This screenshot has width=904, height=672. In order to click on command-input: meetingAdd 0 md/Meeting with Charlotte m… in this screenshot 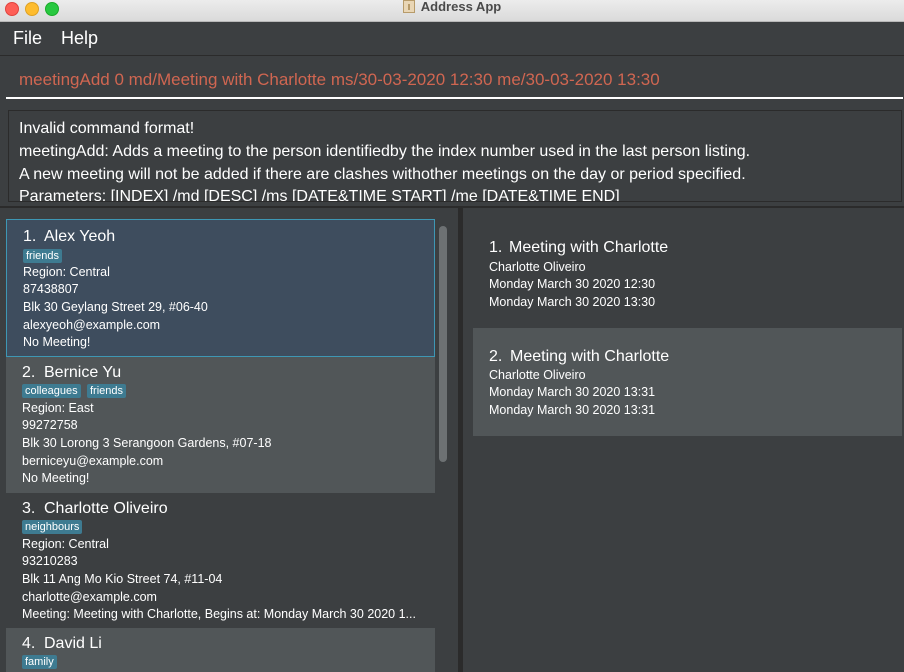, I will do `click(454, 80)`.